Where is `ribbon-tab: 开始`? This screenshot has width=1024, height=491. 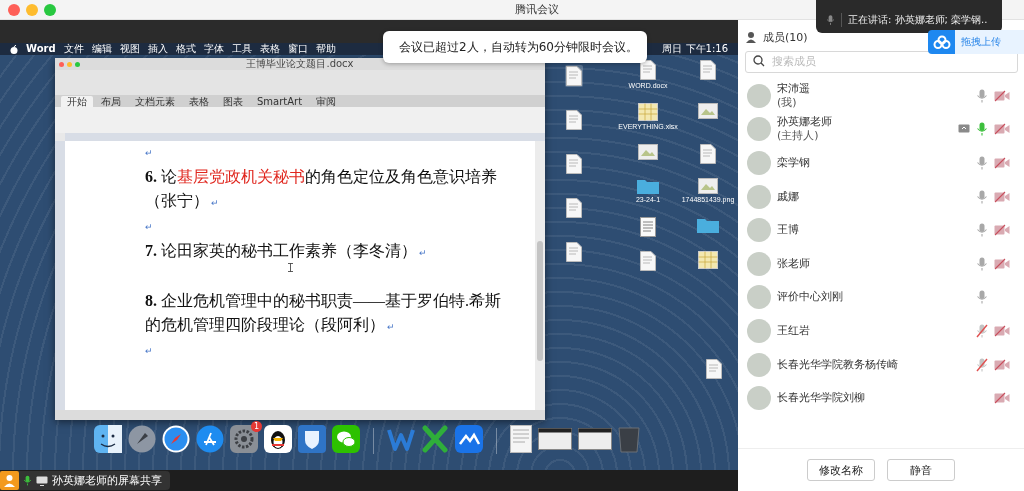
ribbon-tab: 开始 is located at coordinates (77, 101).